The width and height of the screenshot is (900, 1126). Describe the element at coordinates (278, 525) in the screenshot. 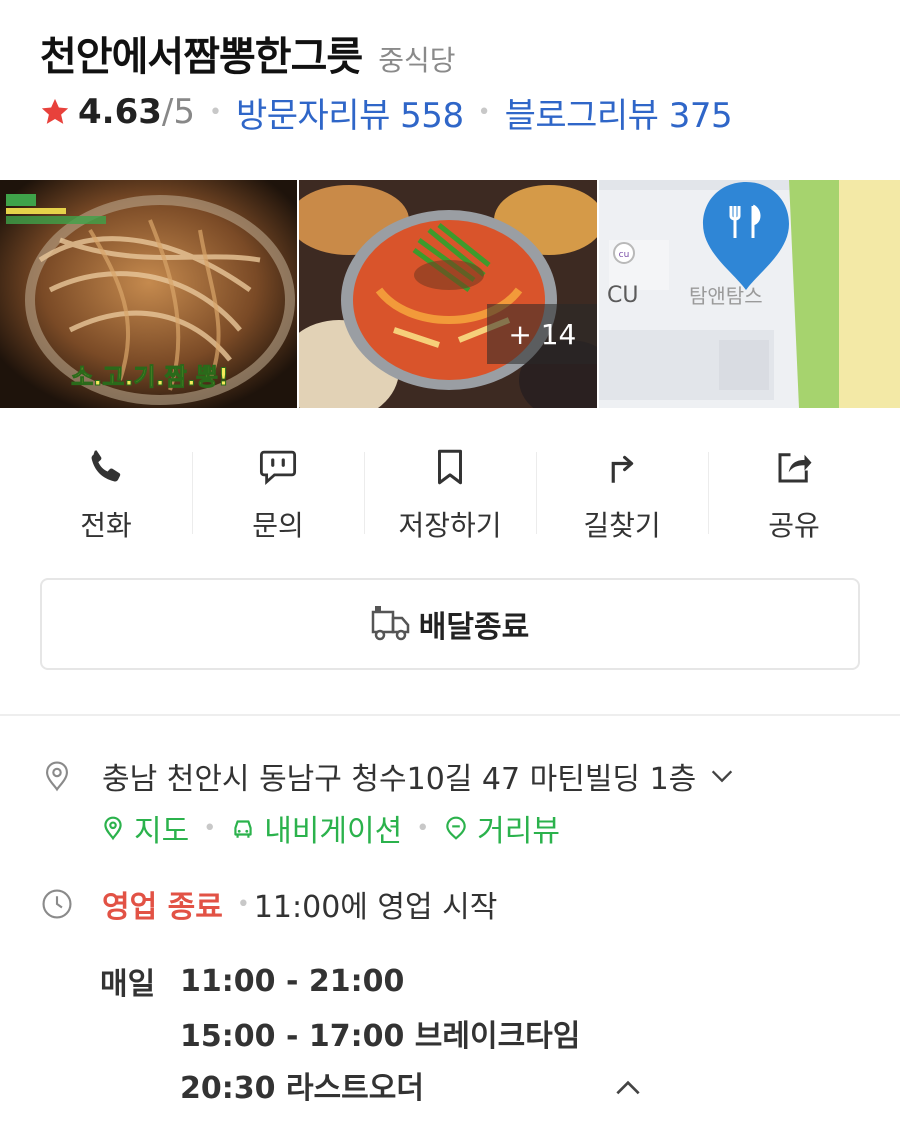

I see `action-label: 문의` at that location.